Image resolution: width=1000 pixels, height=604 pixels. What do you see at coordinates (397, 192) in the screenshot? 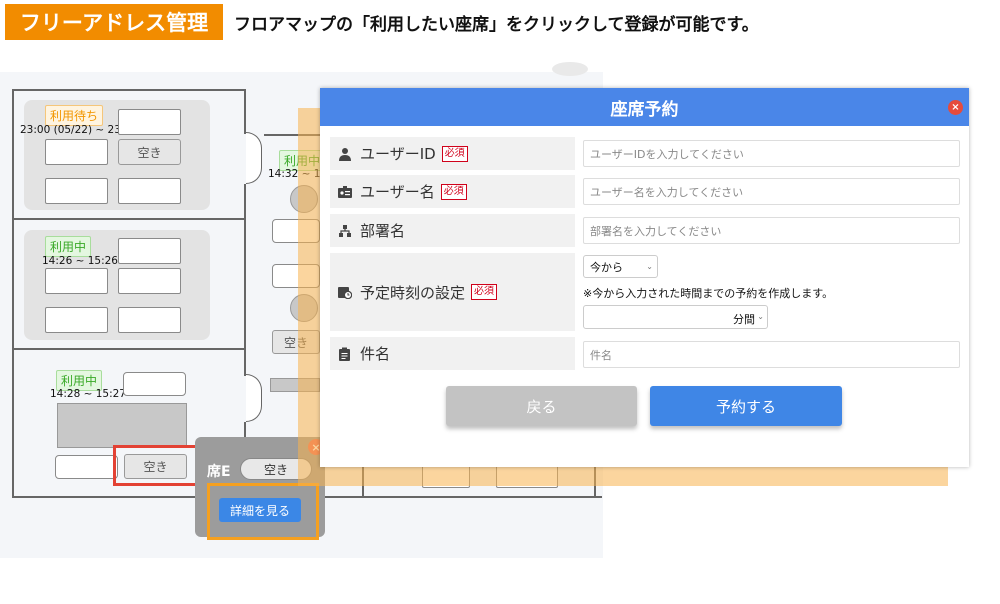
I see `field-label-text: ユーザー名` at bounding box center [397, 192].